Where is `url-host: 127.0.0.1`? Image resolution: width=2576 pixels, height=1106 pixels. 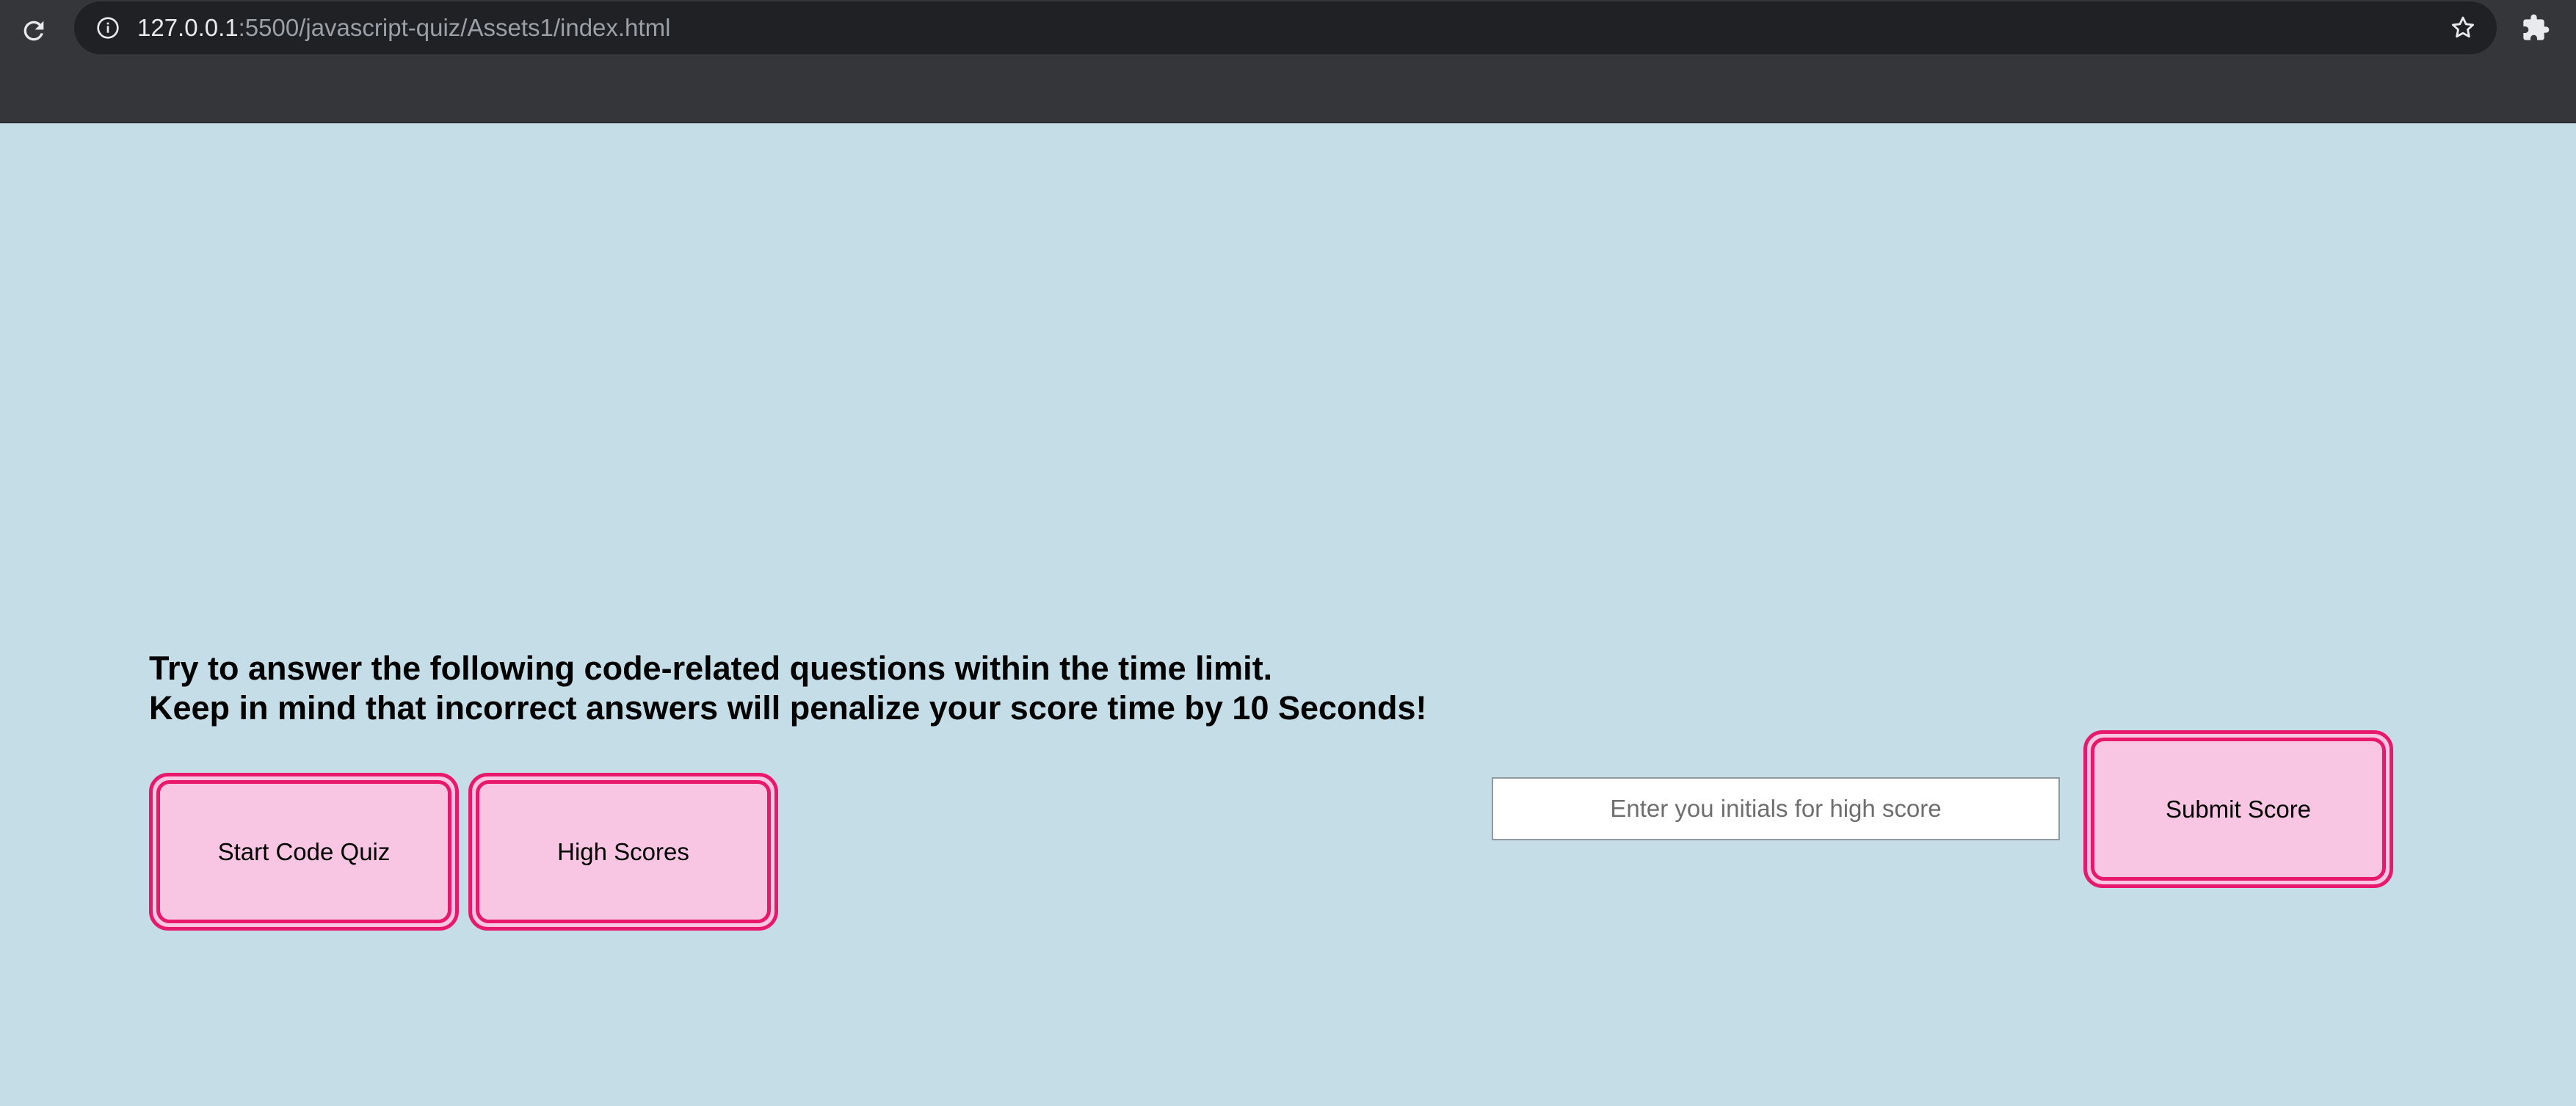
url-host: 127.0.0.1 is located at coordinates (188, 27).